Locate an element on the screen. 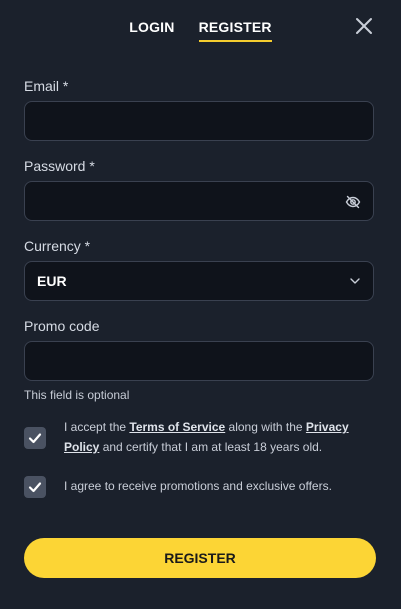  currency-select: EUR is located at coordinates (199, 281).